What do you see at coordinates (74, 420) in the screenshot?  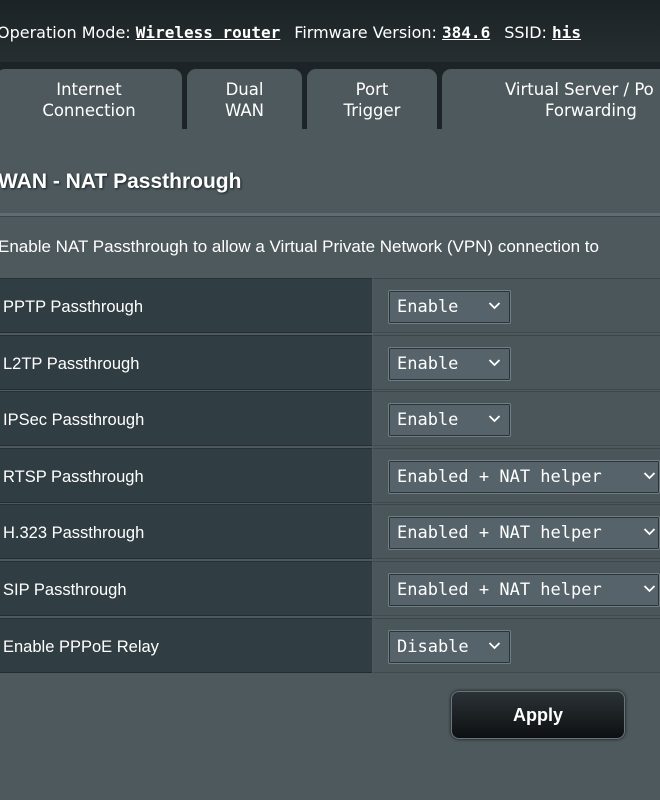 I see `ipsec-label: IPSec Passthrough` at bounding box center [74, 420].